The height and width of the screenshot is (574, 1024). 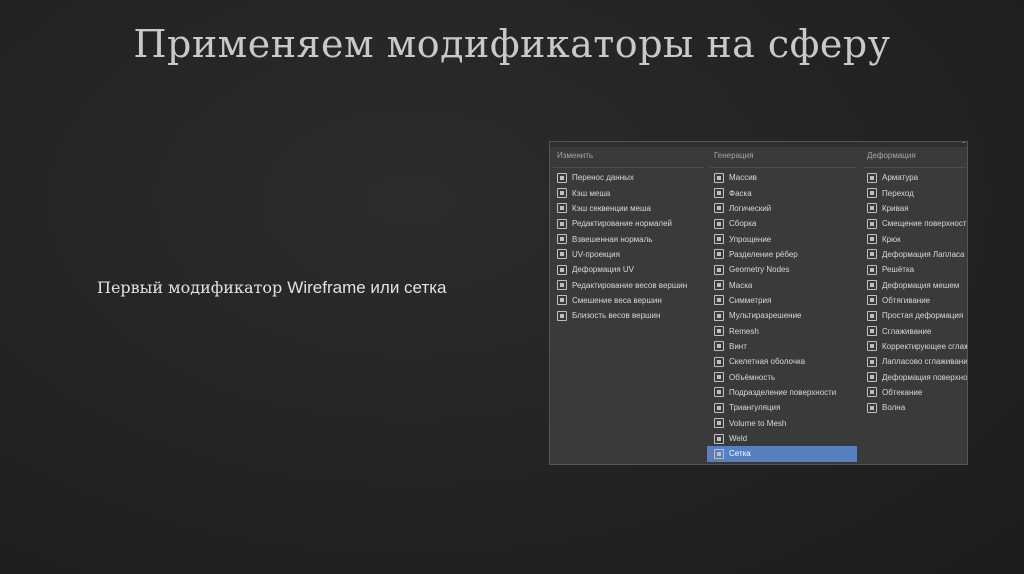 What do you see at coordinates (783, 392) in the screenshot?
I see `menu-item: Подразделение поверхности` at bounding box center [783, 392].